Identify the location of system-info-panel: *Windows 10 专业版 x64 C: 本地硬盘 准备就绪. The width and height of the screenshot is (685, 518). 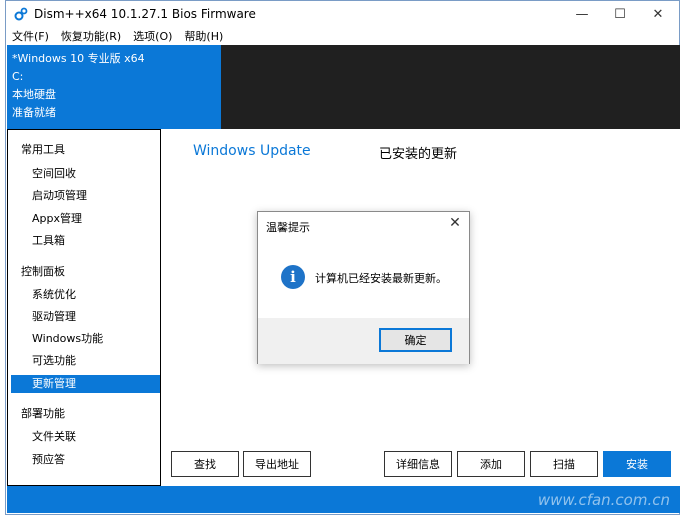
(114, 87).